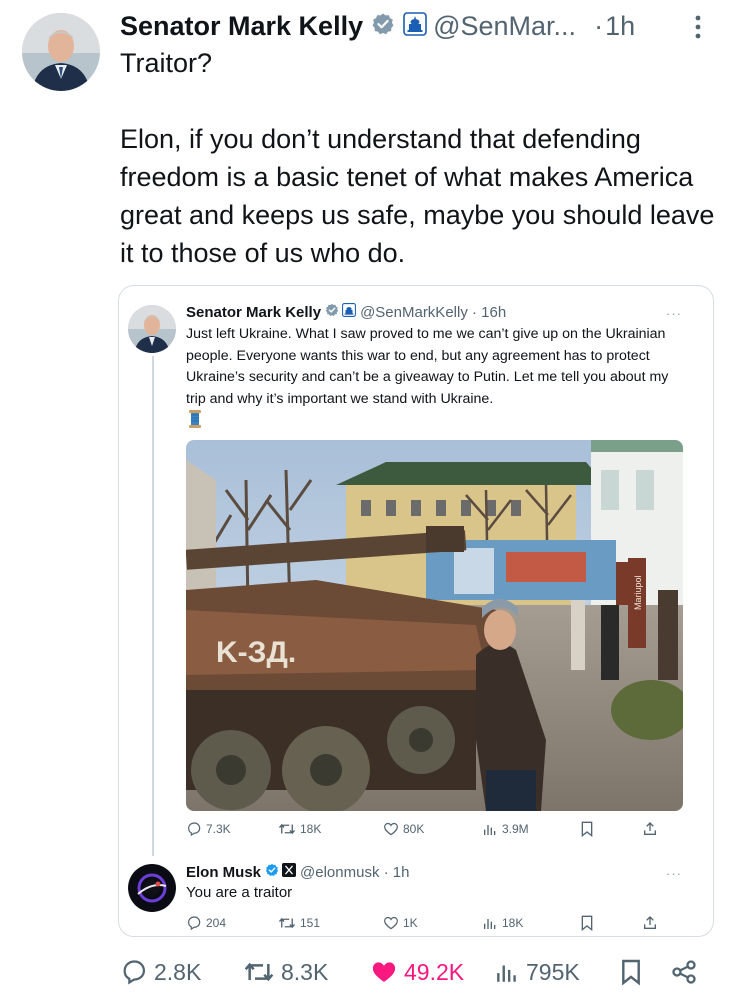 This screenshot has height=1000, width=737. What do you see at coordinates (218, 829) in the screenshot?
I see `reply-count: 7.3K` at bounding box center [218, 829].